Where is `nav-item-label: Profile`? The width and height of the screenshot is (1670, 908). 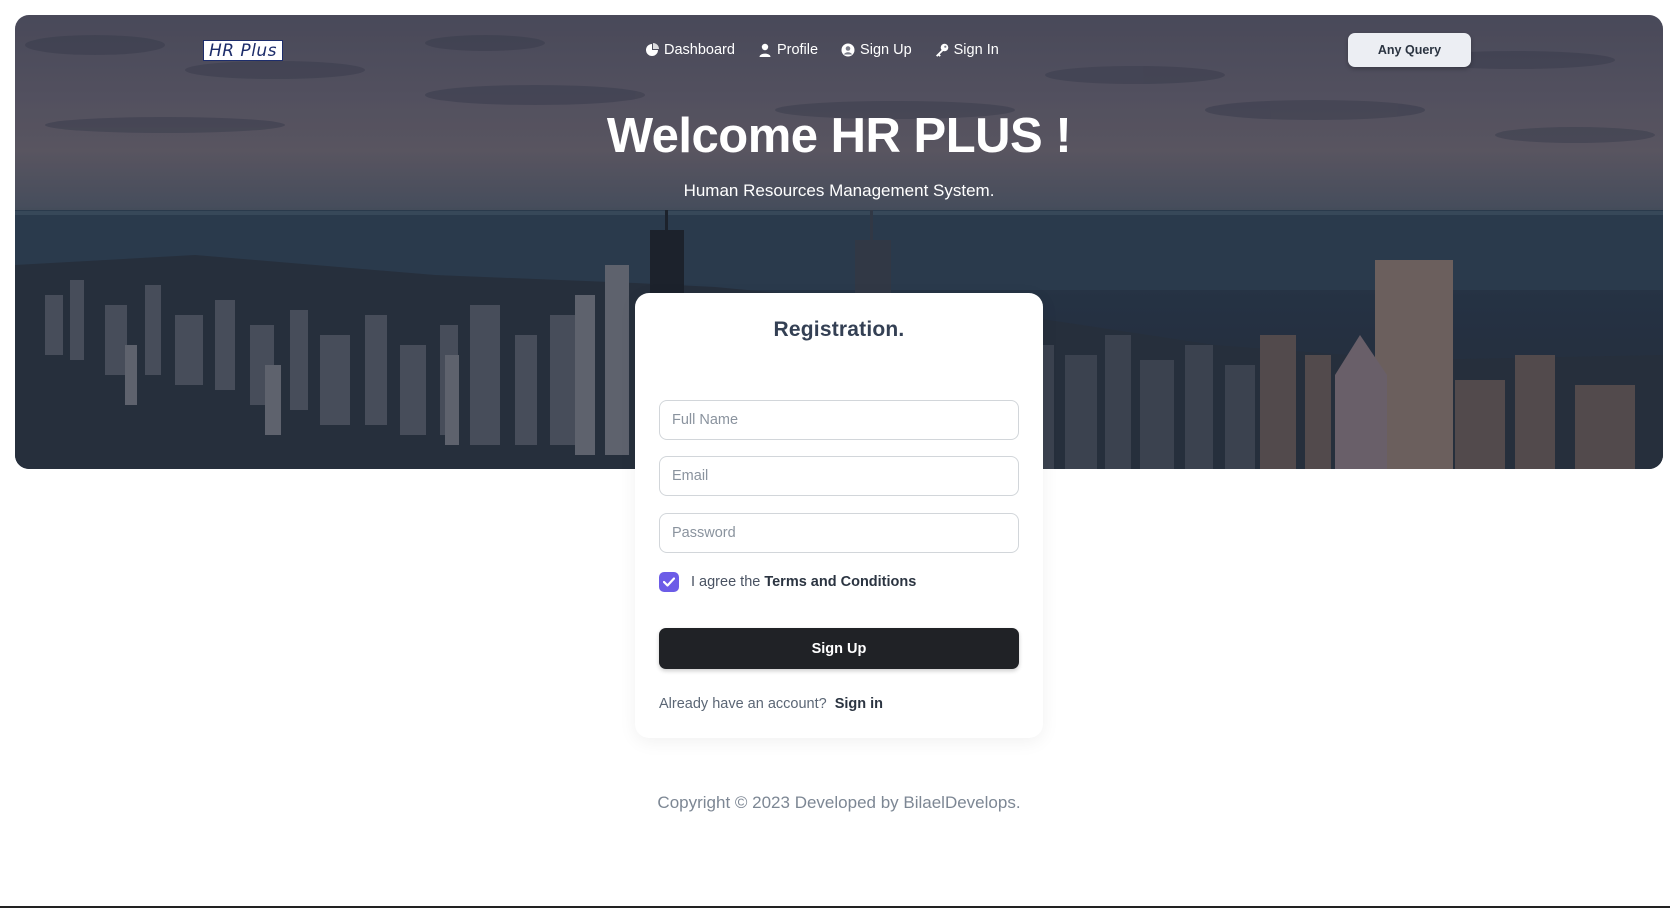 nav-item-label: Profile is located at coordinates (797, 50).